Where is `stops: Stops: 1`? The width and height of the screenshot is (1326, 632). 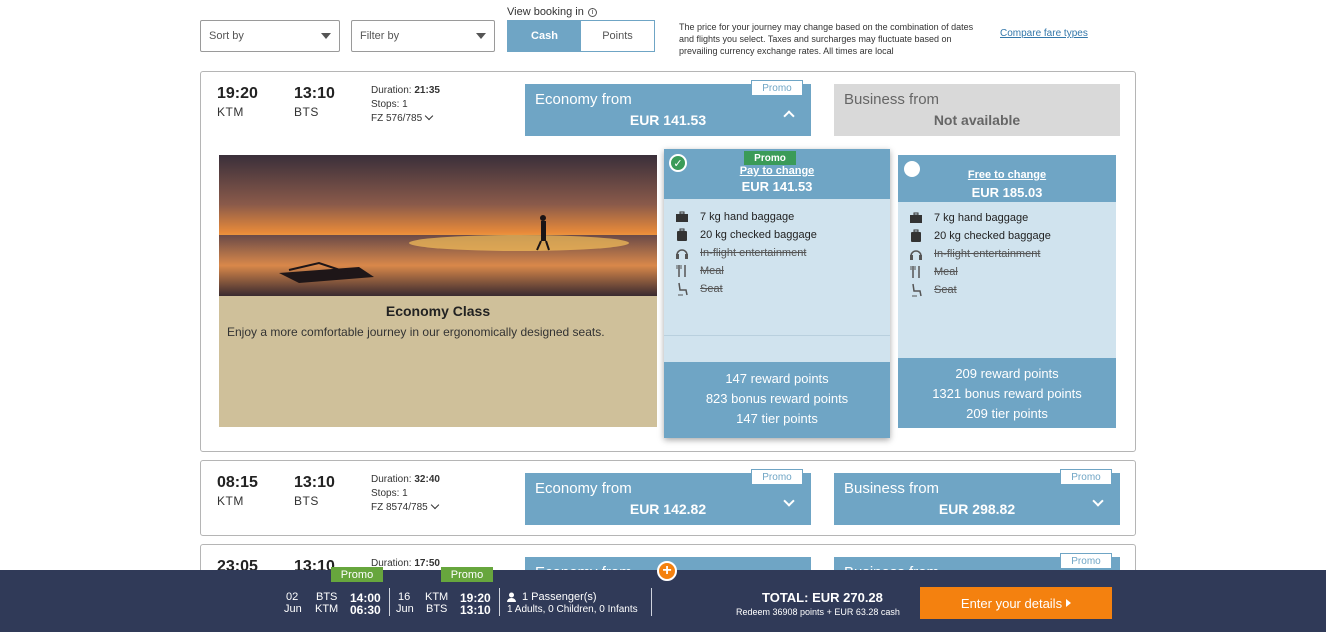 stops: Stops: 1 is located at coordinates (389, 104).